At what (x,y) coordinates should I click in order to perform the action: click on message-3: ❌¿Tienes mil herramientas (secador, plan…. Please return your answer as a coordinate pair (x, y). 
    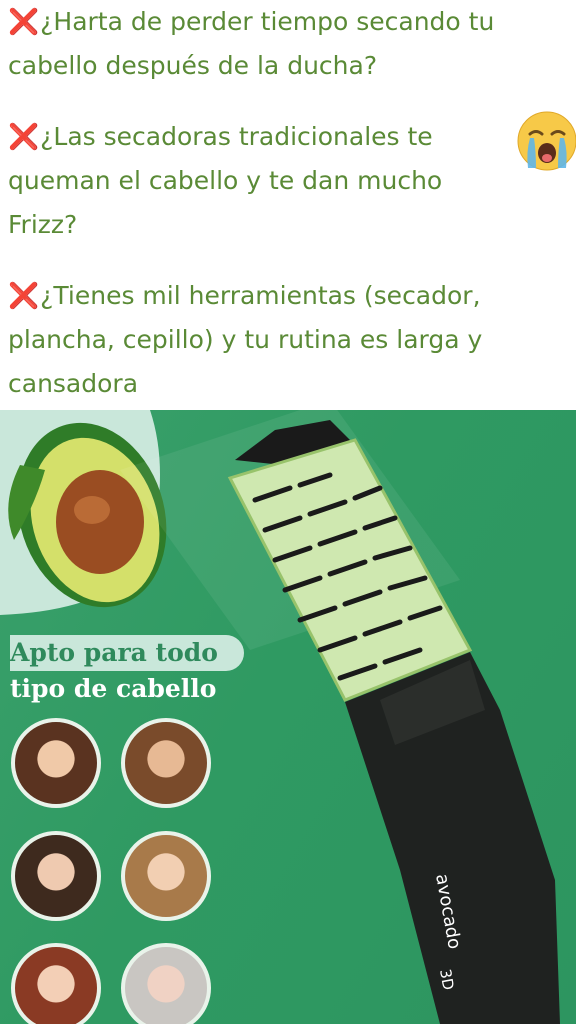
    Looking at the image, I should click on (258, 340).